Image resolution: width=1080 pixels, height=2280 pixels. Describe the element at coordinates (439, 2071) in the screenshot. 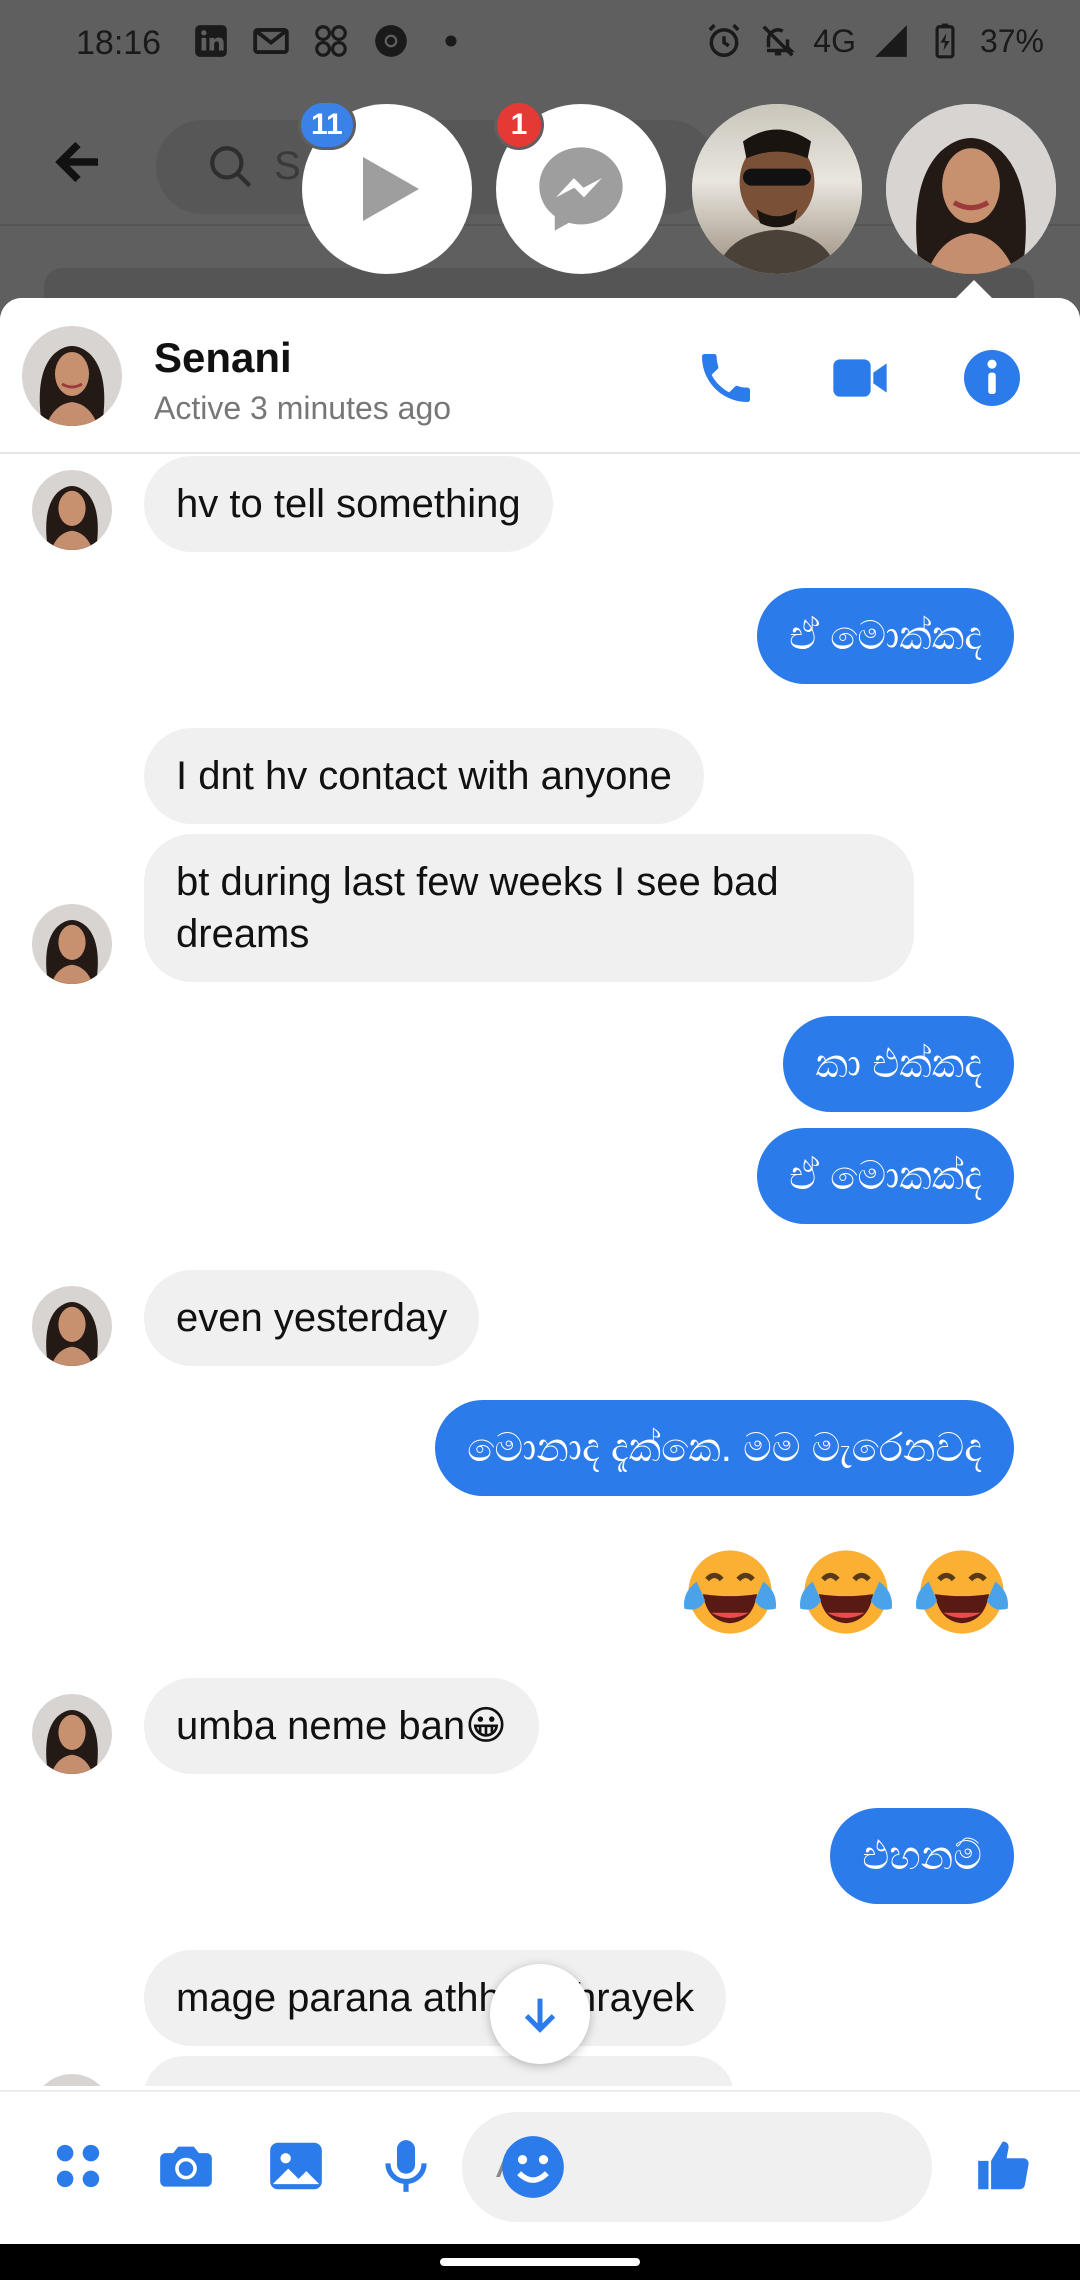

I see `message-bubble-incoming-cut-off` at that location.